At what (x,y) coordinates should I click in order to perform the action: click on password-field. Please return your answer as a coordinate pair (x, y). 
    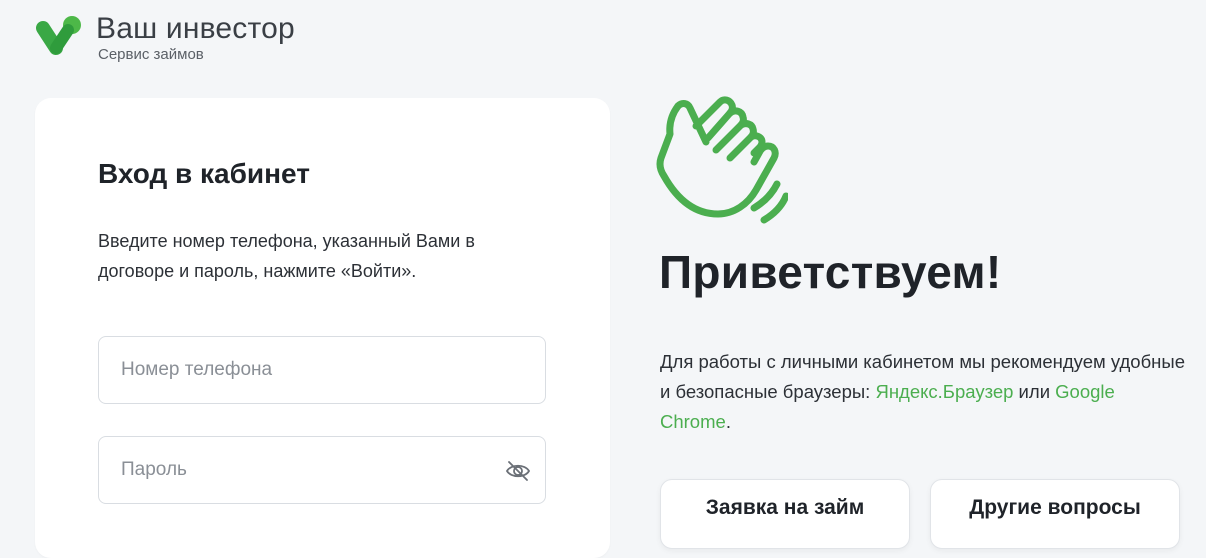
    Looking at the image, I should click on (322, 470).